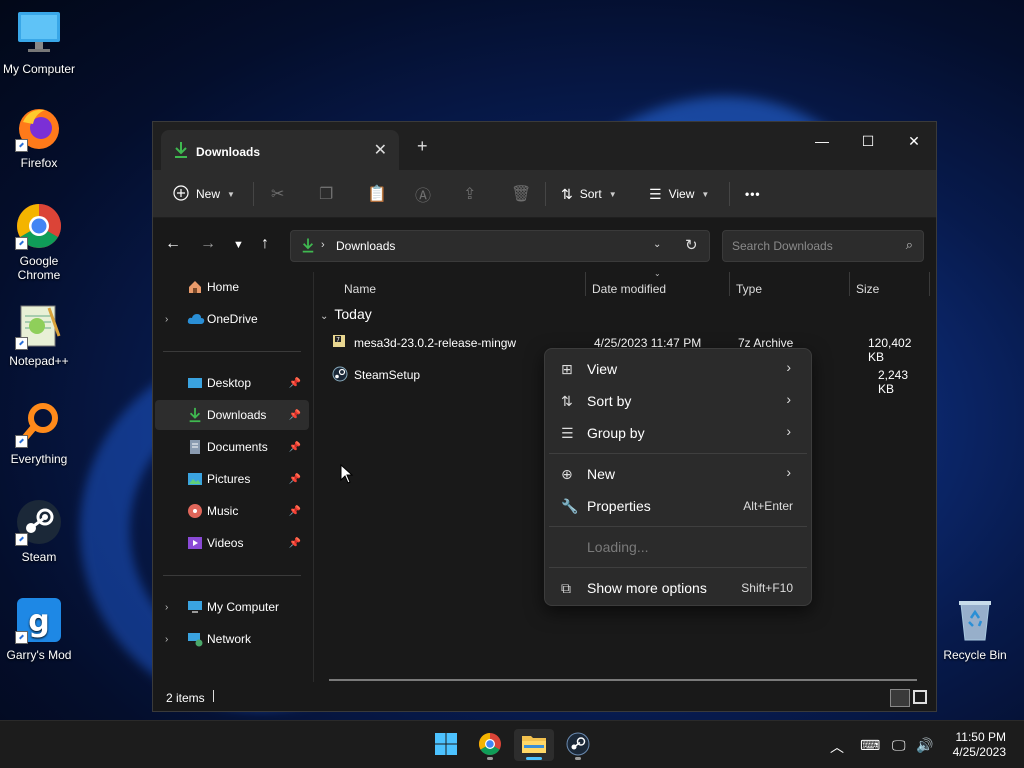  Describe the element at coordinates (238, 245) in the screenshot. I see `recent-locations-chevron-icon: ▼` at that location.